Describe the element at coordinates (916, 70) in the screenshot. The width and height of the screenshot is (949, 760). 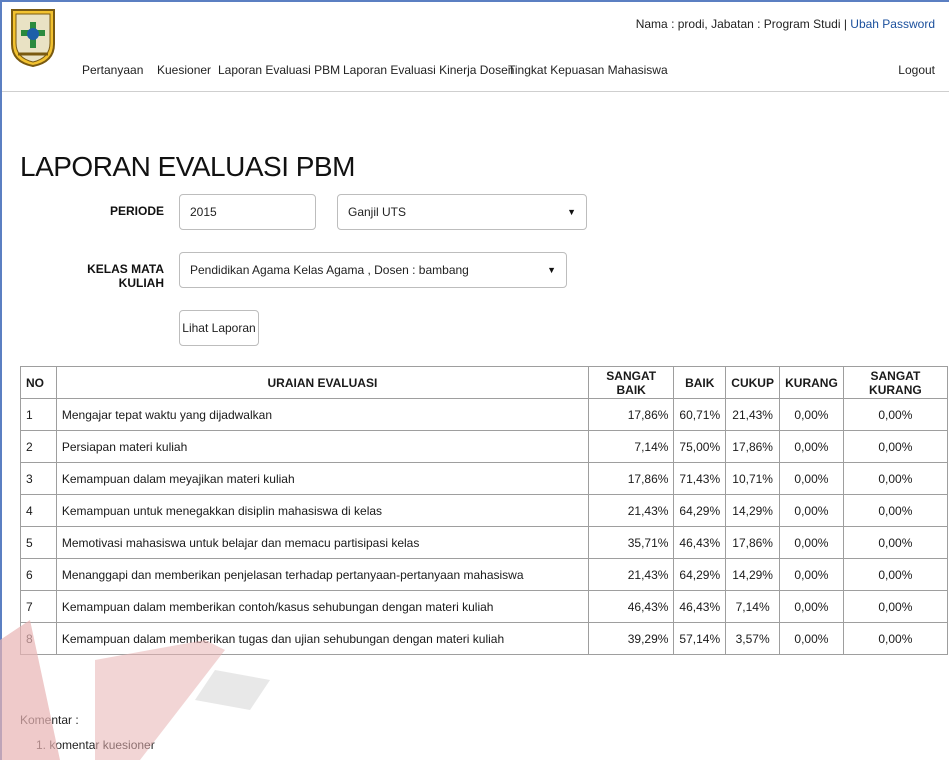
I see `logout-link: Logout` at that location.